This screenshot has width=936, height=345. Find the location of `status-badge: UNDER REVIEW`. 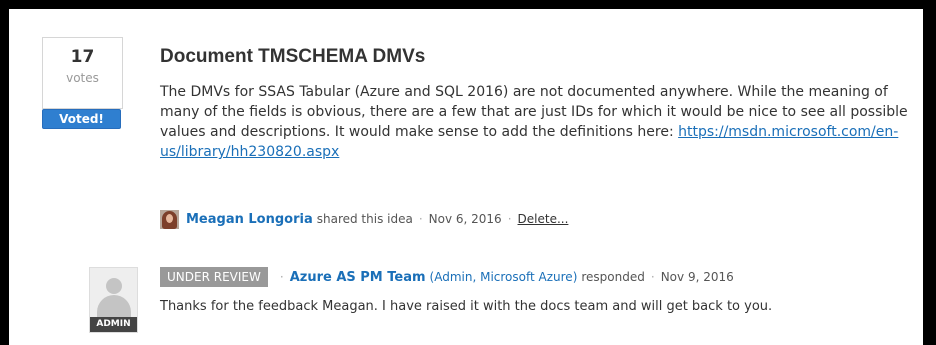

status-badge: UNDER REVIEW is located at coordinates (214, 277).